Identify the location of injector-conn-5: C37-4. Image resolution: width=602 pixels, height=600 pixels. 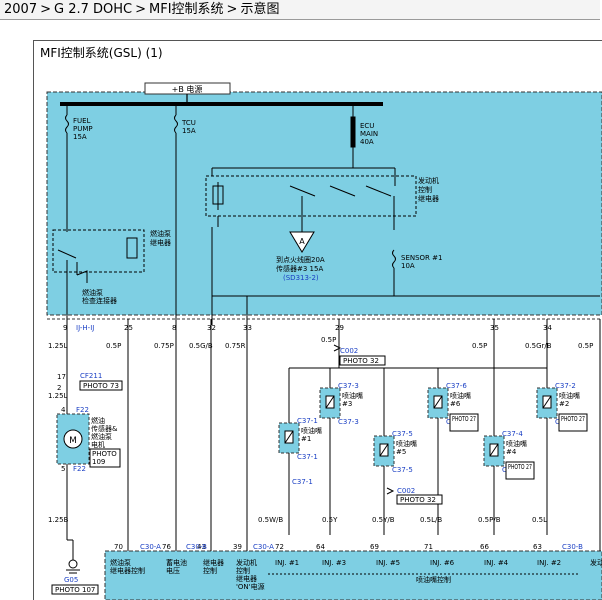
(512, 434).